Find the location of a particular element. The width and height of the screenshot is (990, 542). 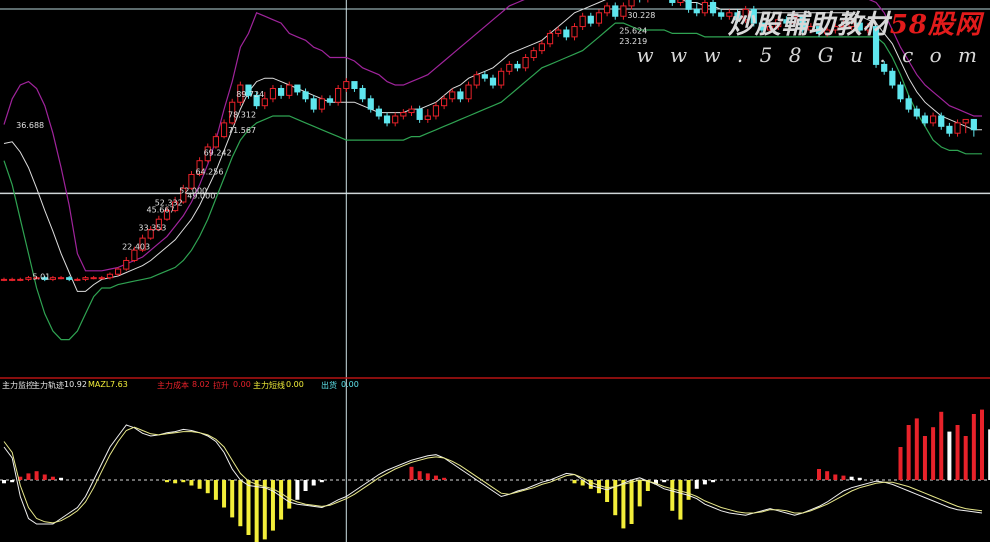

track-label: 主力轨迹 is located at coordinates (48, 385).